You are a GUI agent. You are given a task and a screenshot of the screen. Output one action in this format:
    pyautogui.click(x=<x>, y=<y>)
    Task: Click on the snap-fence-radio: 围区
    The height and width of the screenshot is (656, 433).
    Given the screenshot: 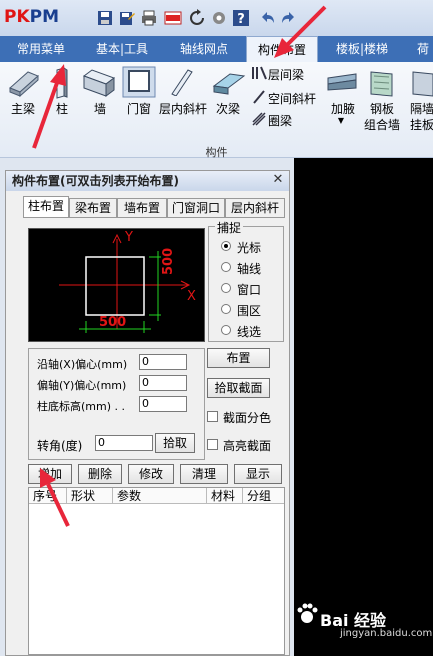 What is the action you would take?
    pyautogui.click(x=251, y=310)
    